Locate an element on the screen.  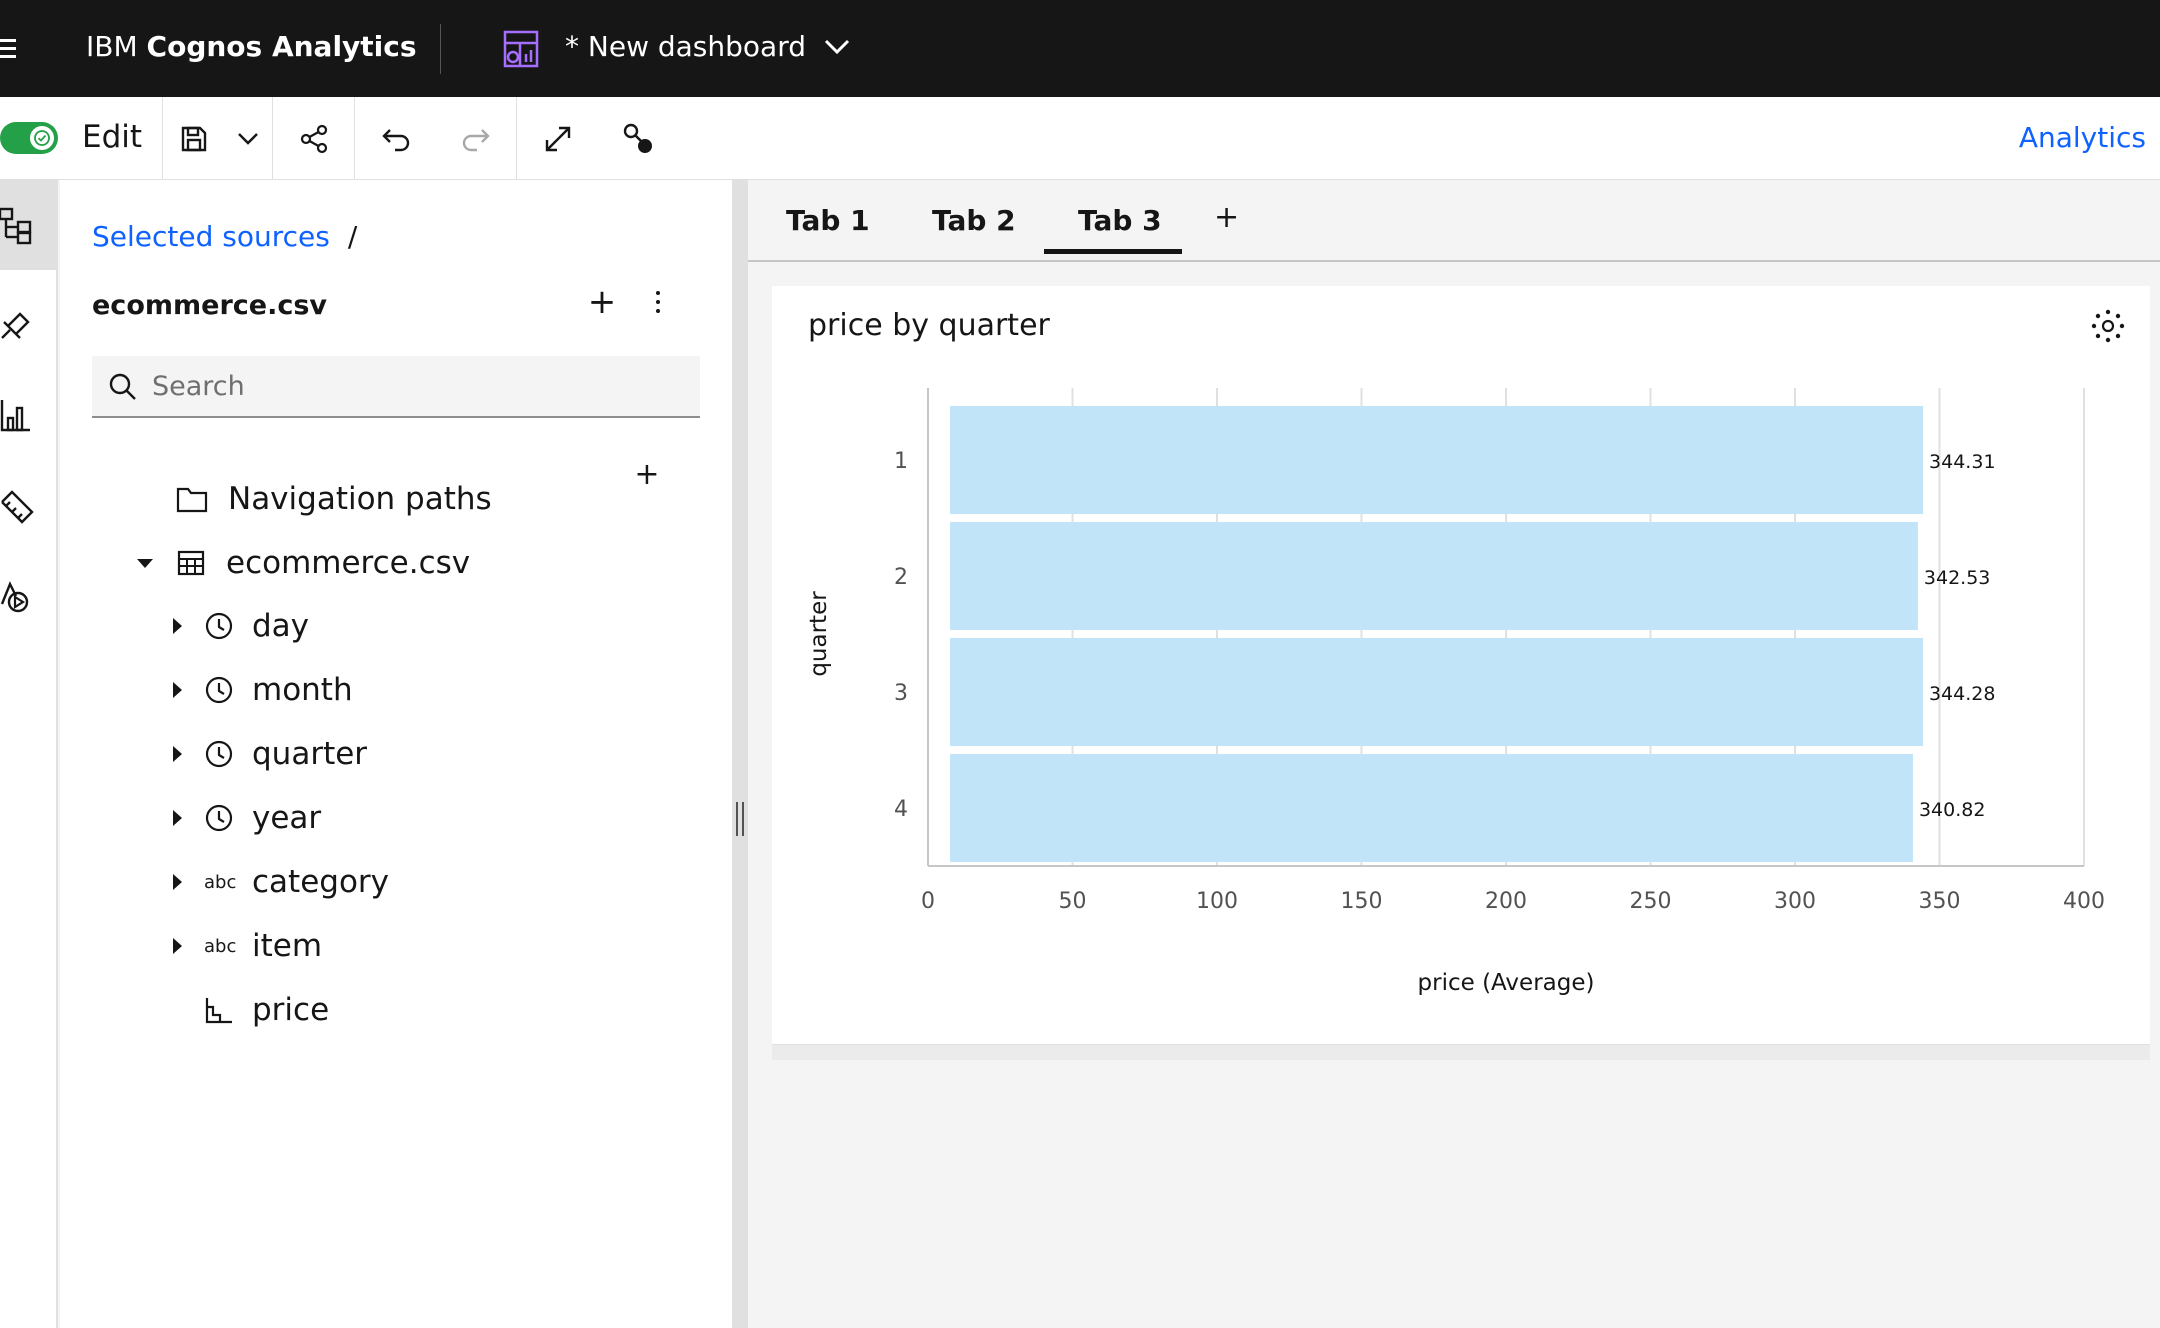
widgets-icon is located at coordinates (17, 507).